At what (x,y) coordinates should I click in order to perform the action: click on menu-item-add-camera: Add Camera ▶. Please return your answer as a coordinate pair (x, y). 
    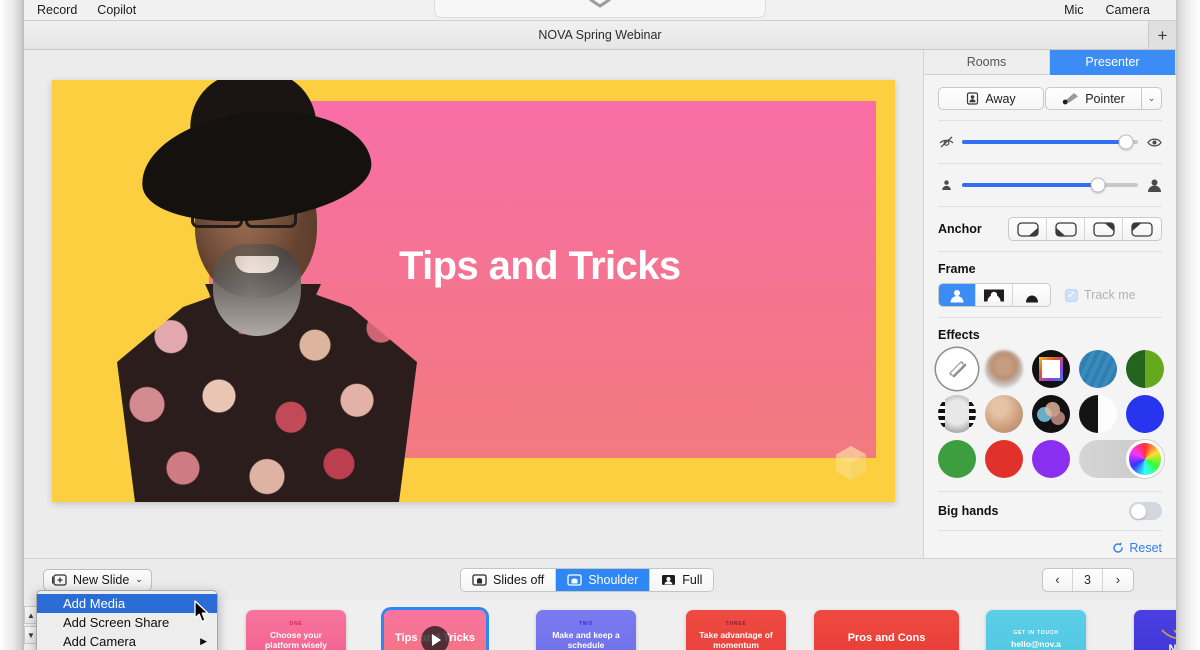
    Looking at the image, I should click on (127, 641).